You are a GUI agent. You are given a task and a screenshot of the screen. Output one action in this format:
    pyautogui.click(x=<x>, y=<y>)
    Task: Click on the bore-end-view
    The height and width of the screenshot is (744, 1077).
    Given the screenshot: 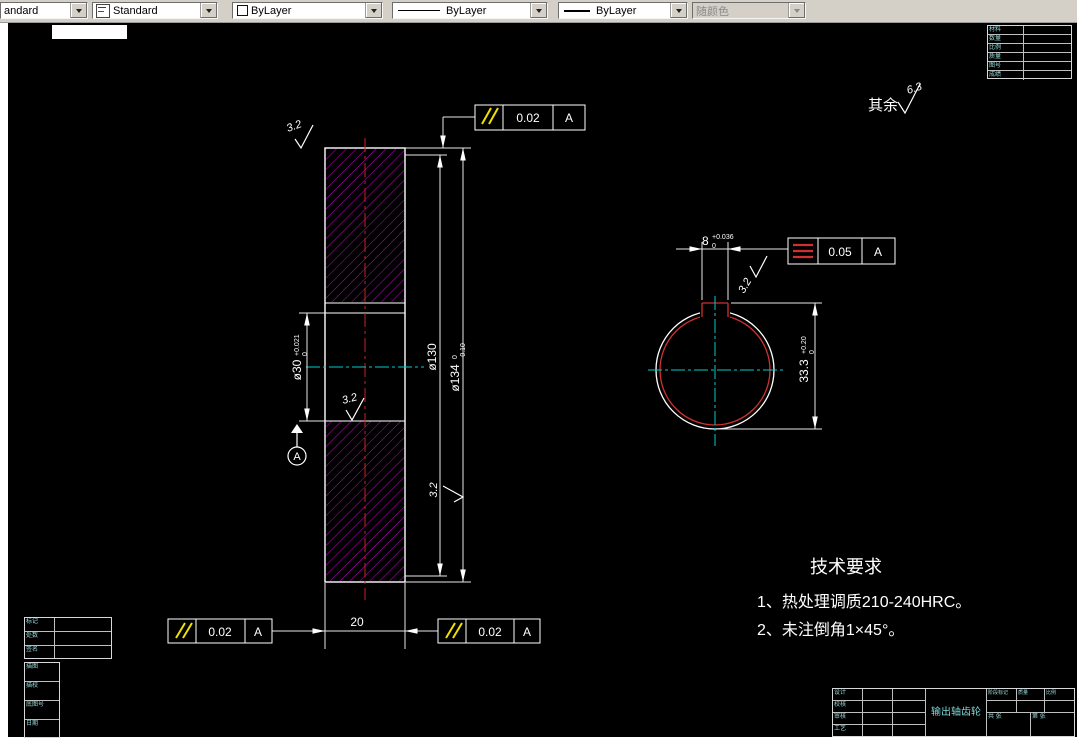 What is the action you would take?
    pyautogui.click(x=716, y=369)
    